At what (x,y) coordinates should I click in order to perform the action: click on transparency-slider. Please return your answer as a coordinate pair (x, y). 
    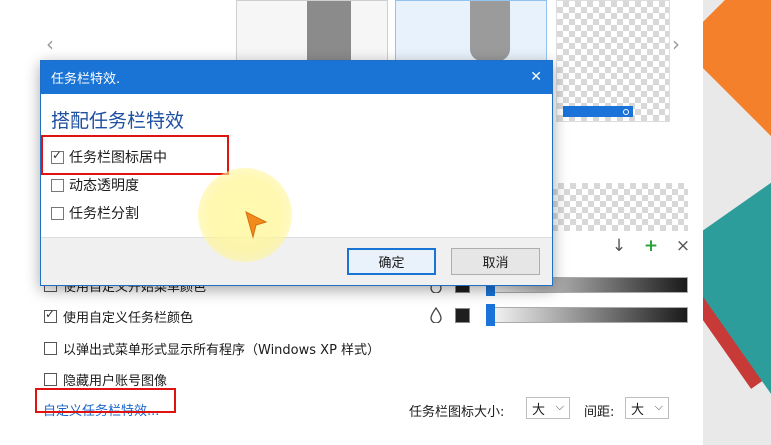
    Looking at the image, I should click on (587, 315).